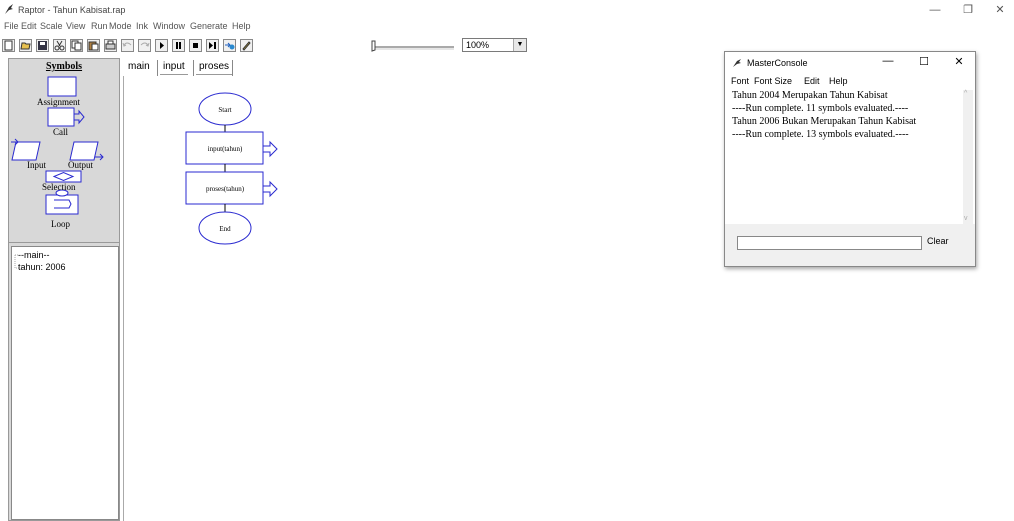 The height and width of the screenshot is (521, 1014). I want to click on loop-label: Loop, so click(60, 224).